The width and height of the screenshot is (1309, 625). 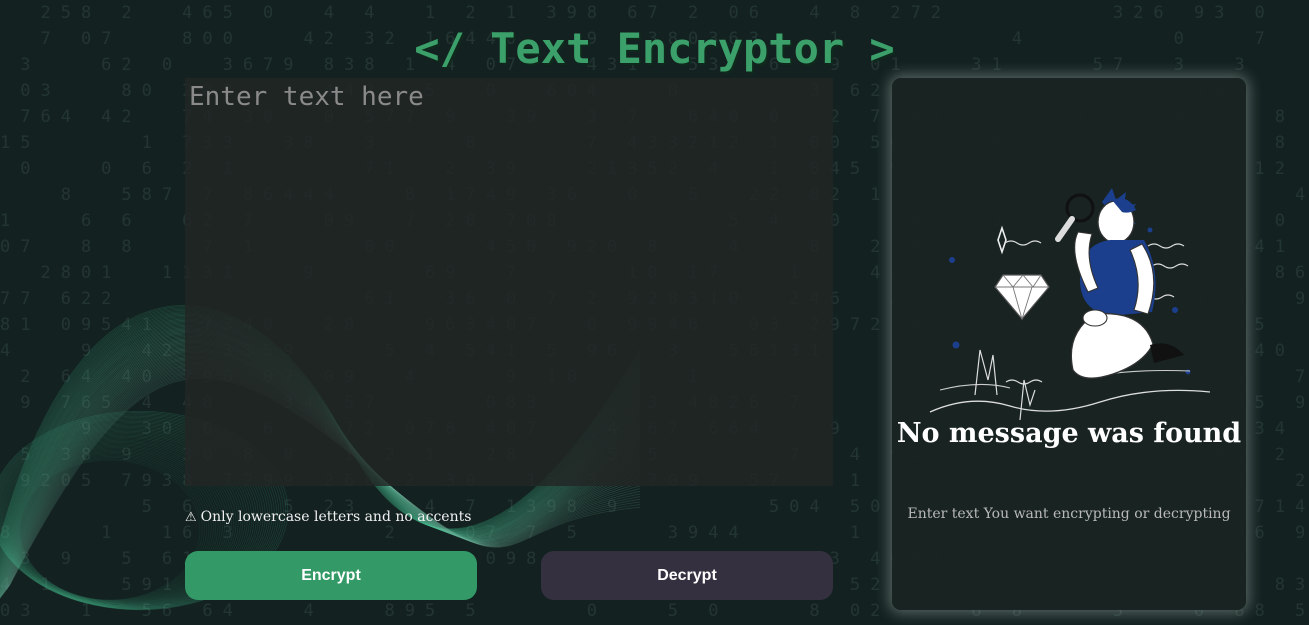 What do you see at coordinates (654, 48) in the screenshot?
I see `app-title: </ Text Encryptor >` at bounding box center [654, 48].